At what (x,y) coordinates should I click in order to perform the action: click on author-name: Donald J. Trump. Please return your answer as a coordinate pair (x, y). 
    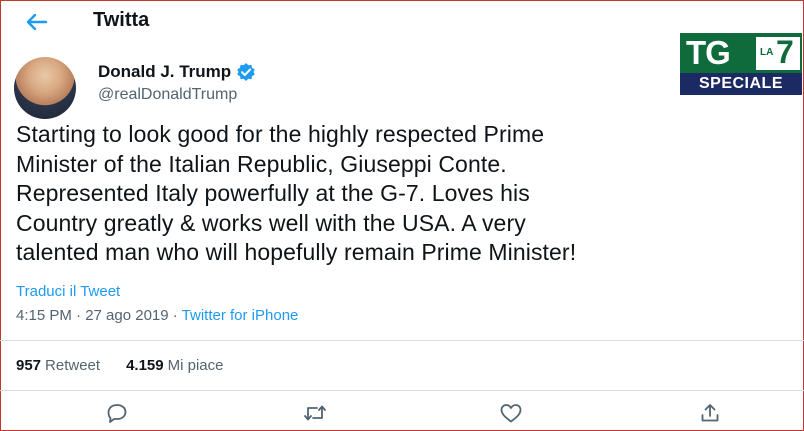
    Looking at the image, I should click on (164, 72).